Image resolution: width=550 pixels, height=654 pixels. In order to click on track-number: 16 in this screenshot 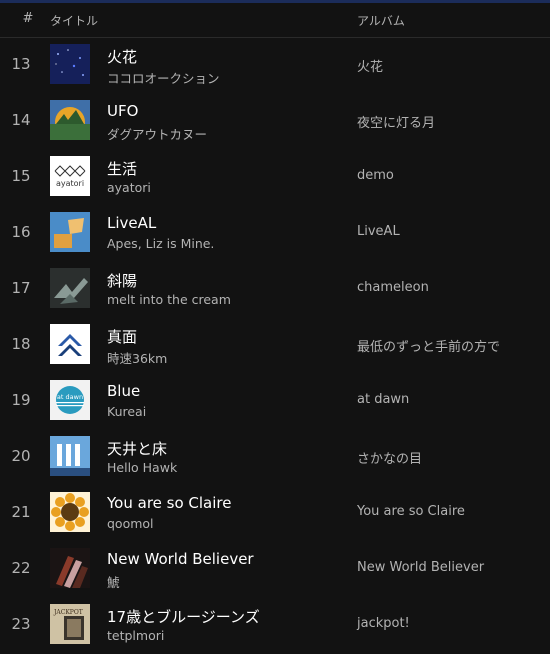, I will do `click(21, 232)`.